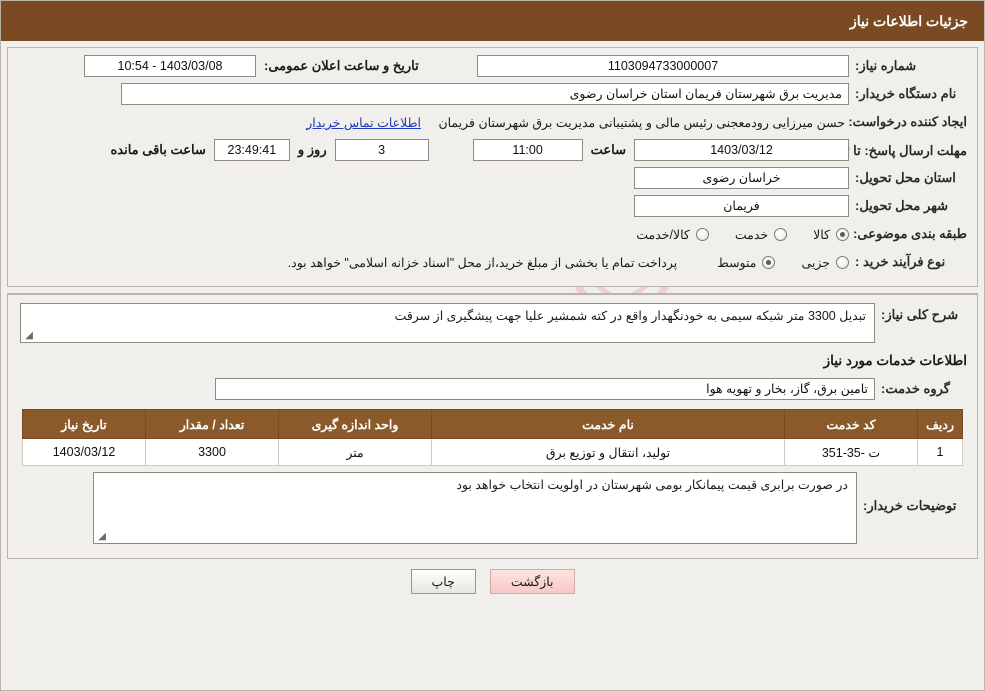  Describe the element at coordinates (492, 234) in the screenshot. I see `row-category: طبقه بندی موضوعی: کالا خدمت کالا/خدمت` at that location.